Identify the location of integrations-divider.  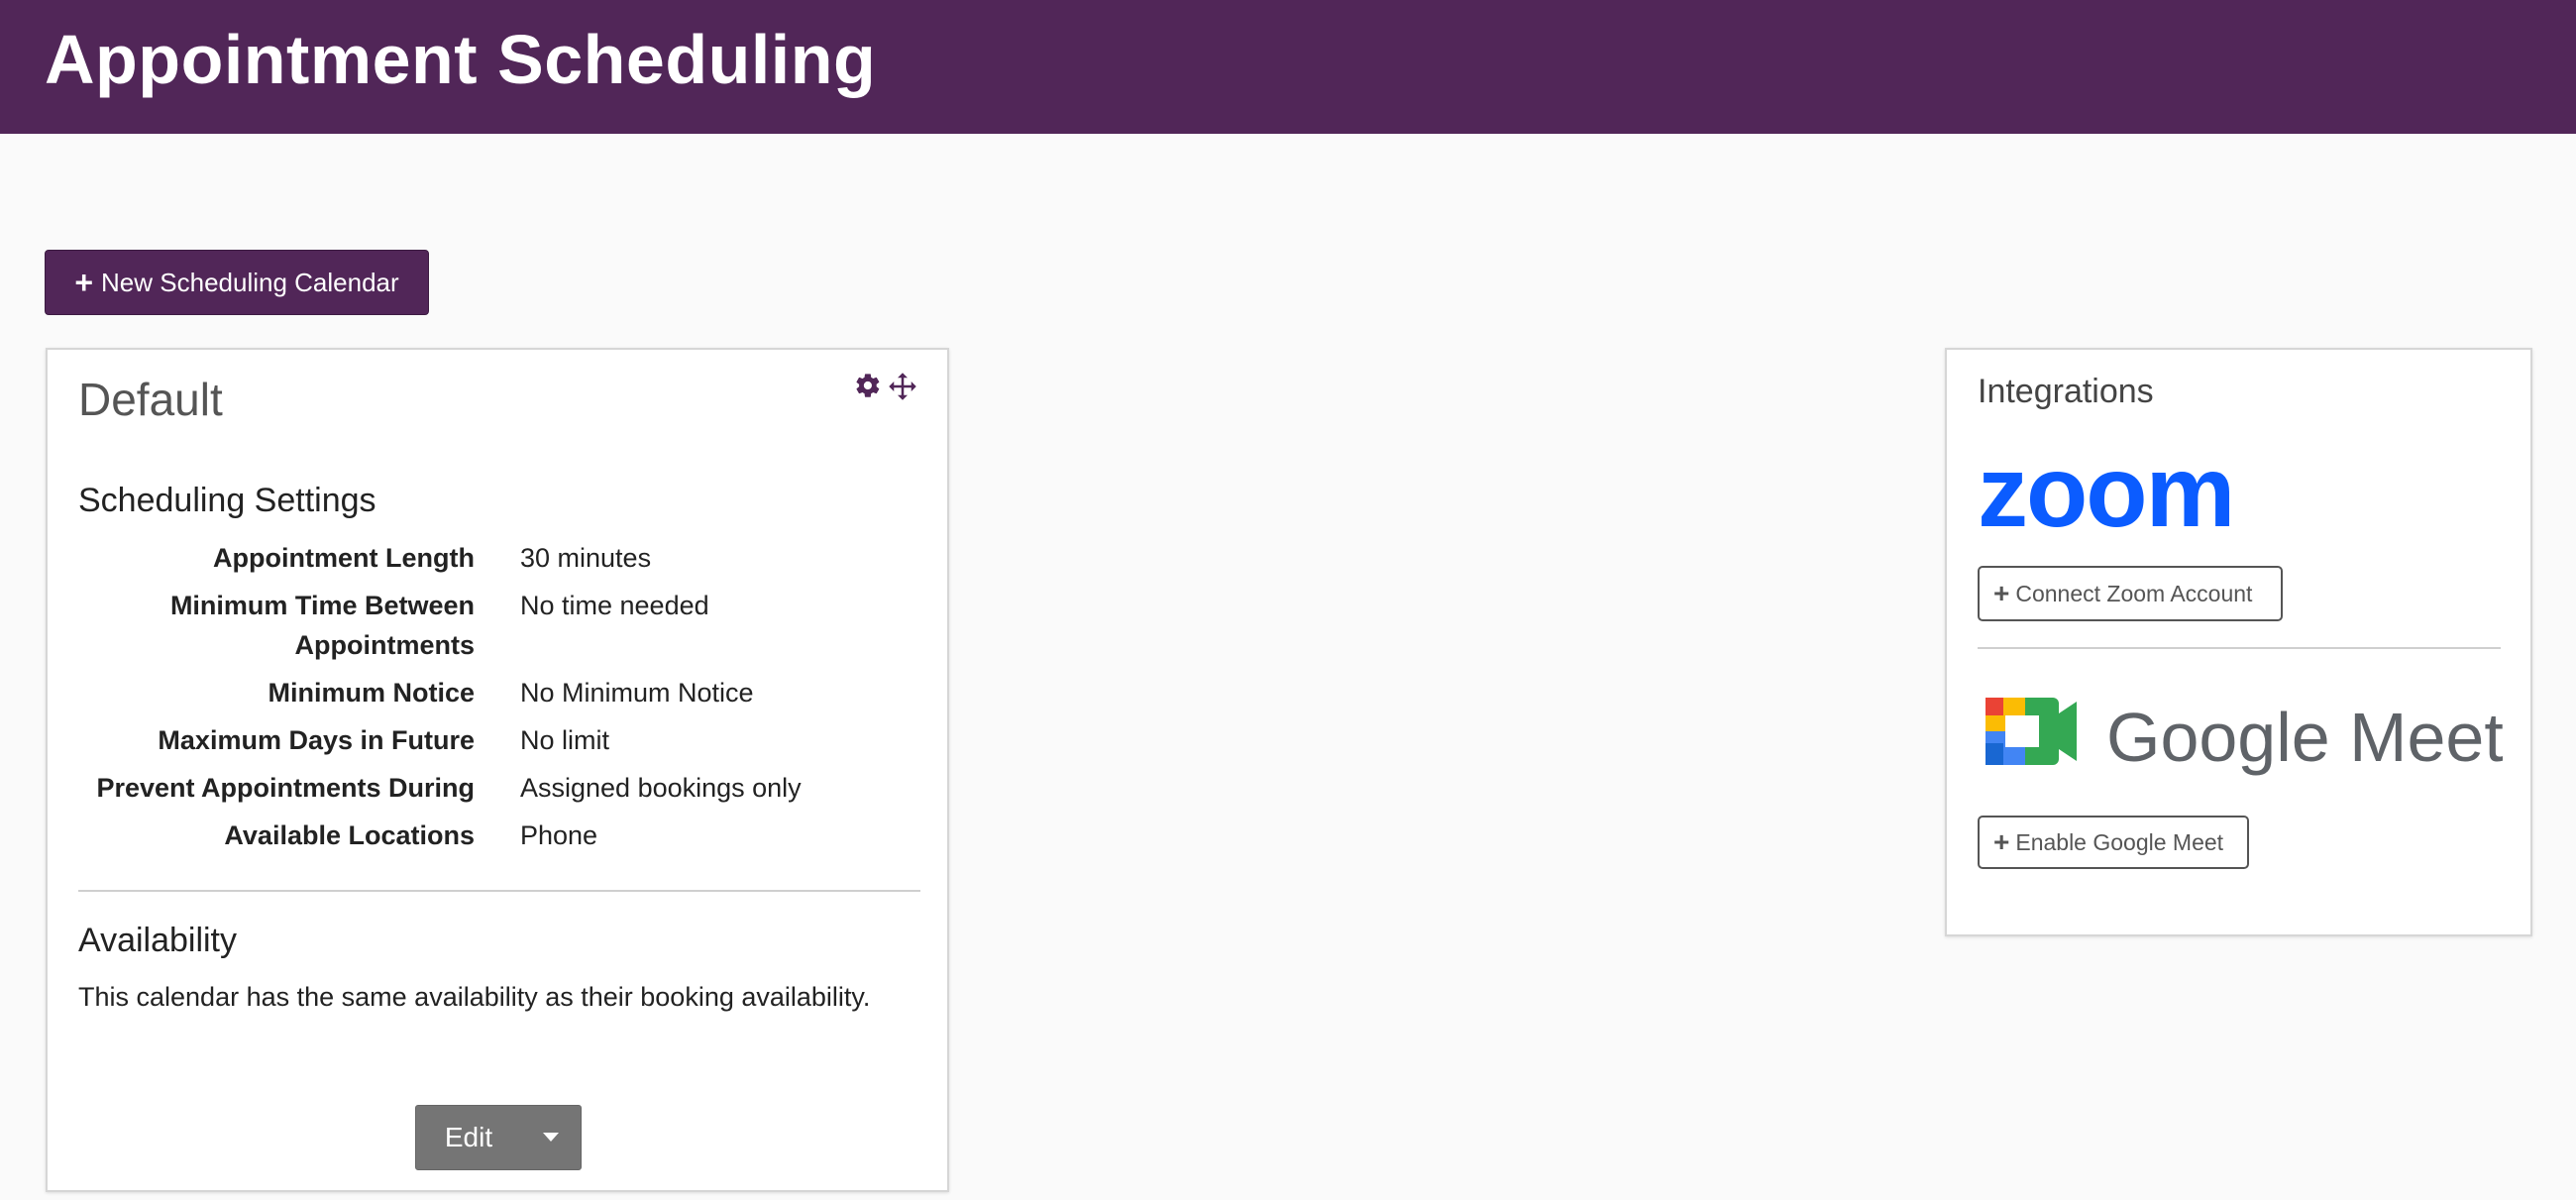
(2239, 648).